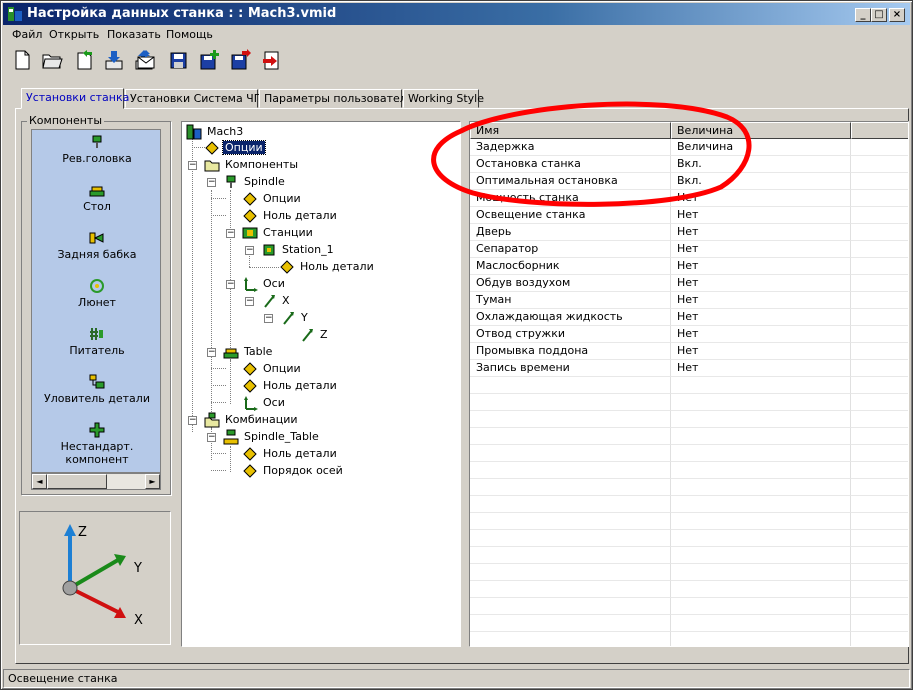 The width and height of the screenshot is (913, 690). Describe the element at coordinates (290, 454) in the screenshot. I see `tree-st-zero: Ноль детали` at that location.